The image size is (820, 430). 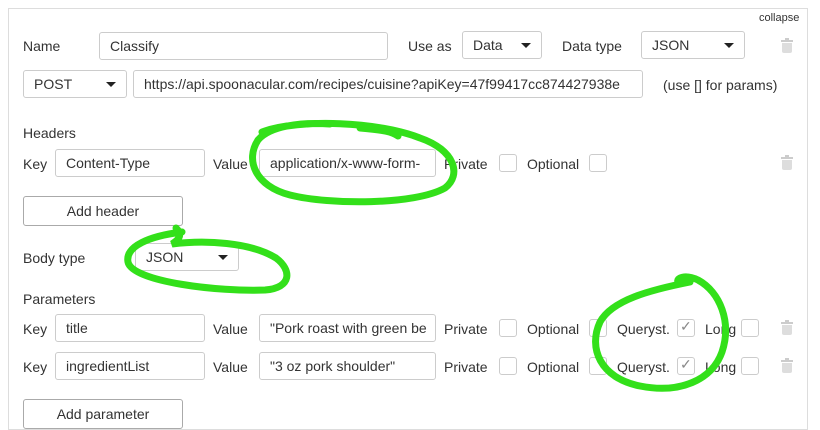 I want to click on header-optional-label: Optional, so click(x=553, y=164).